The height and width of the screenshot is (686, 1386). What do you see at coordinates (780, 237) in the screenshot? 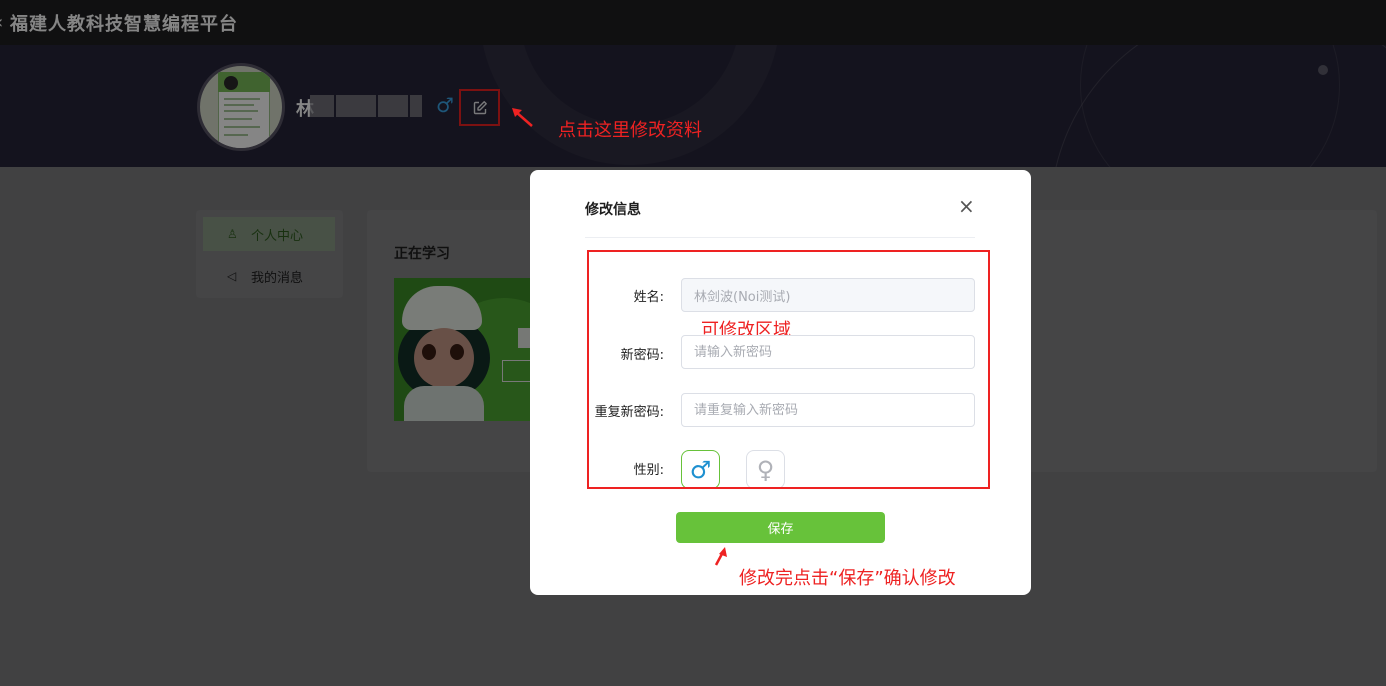
I see `divider` at bounding box center [780, 237].